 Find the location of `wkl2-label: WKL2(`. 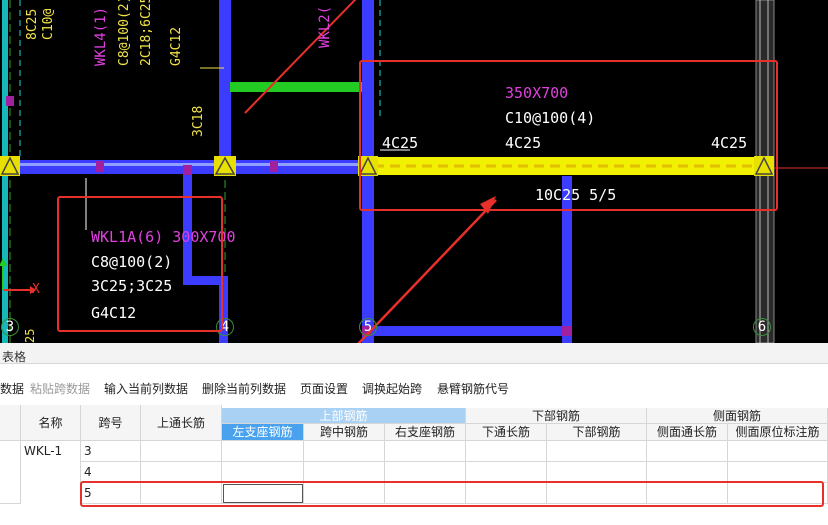

wkl2-label: WKL2( is located at coordinates (325, 26).